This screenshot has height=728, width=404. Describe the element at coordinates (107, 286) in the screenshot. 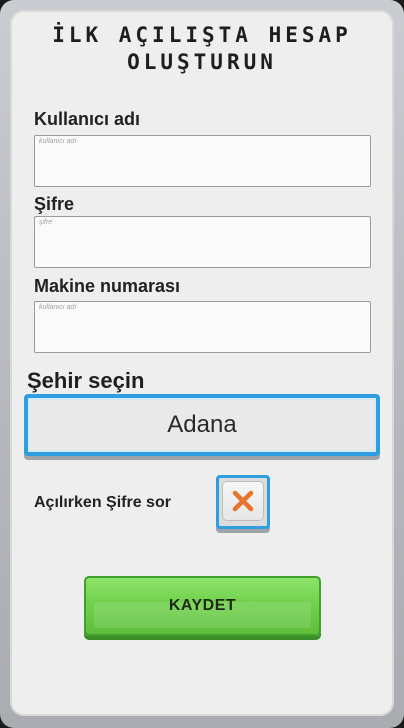

I see `machine-number-label: Makine numarası` at that location.